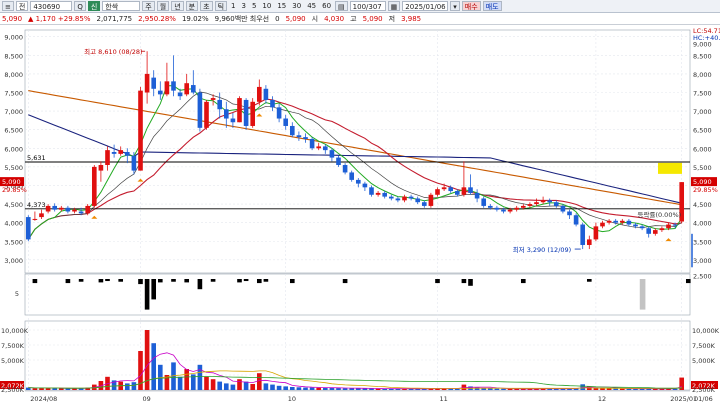  What do you see at coordinates (315, 18) in the screenshot?
I see `open-label: 시` at bounding box center [315, 18].